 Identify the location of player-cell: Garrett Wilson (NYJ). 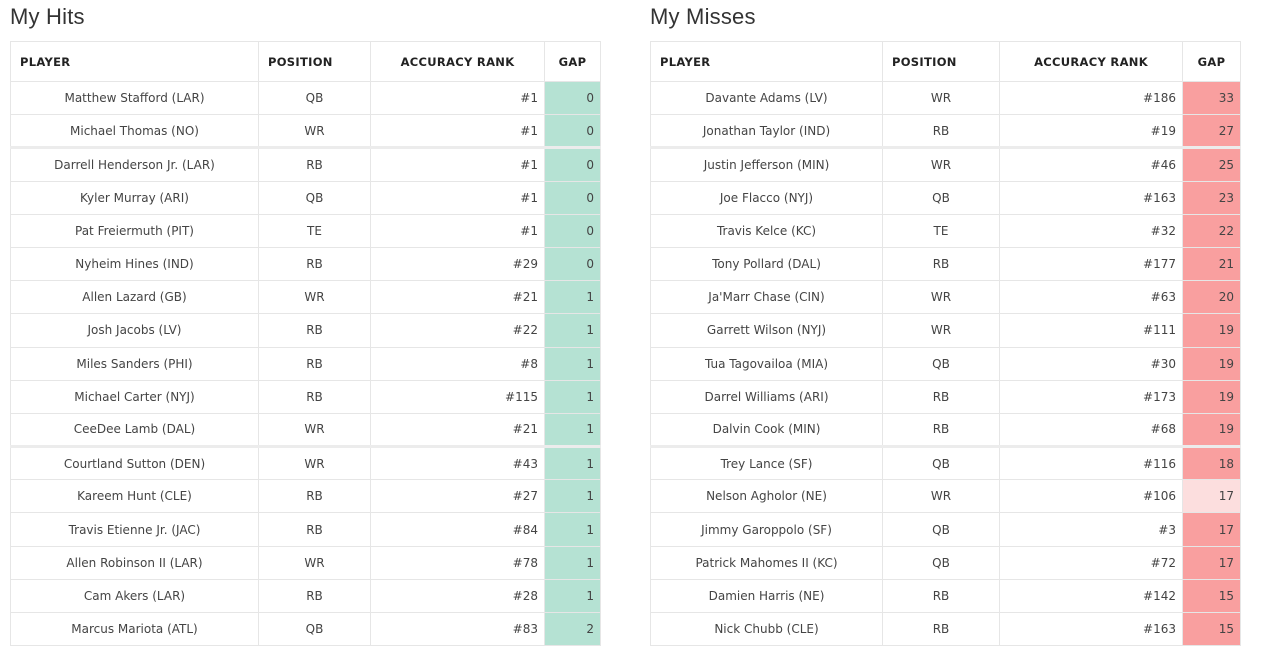
(766, 330).